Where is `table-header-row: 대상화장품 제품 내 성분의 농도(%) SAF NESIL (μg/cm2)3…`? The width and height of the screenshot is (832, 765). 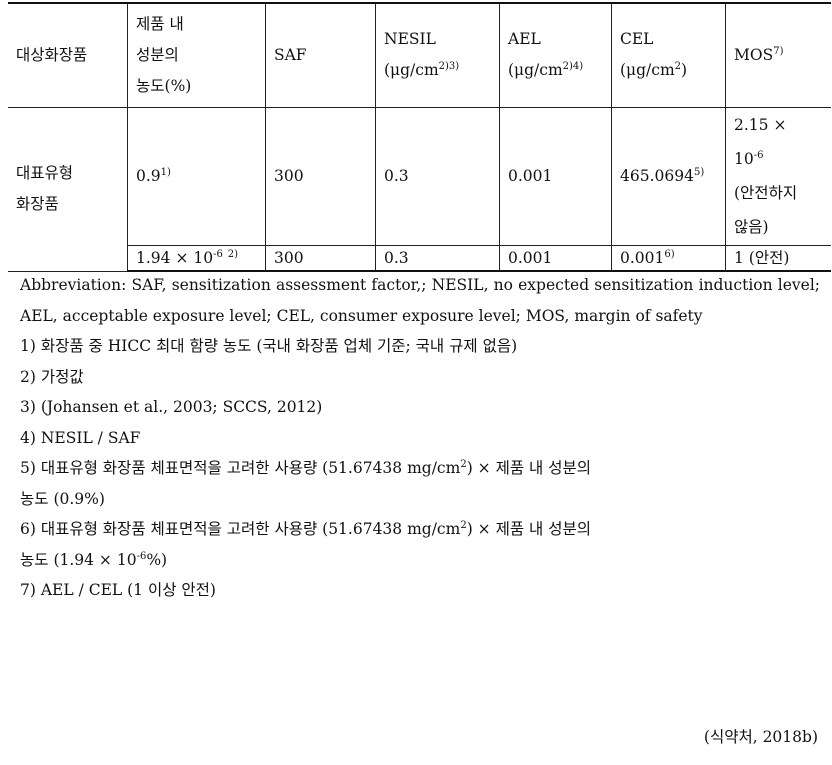 table-header-row: 대상화장품 제품 내 성분의 농도(%) SAF NESIL (μg/cm2)3… is located at coordinates (419, 55).